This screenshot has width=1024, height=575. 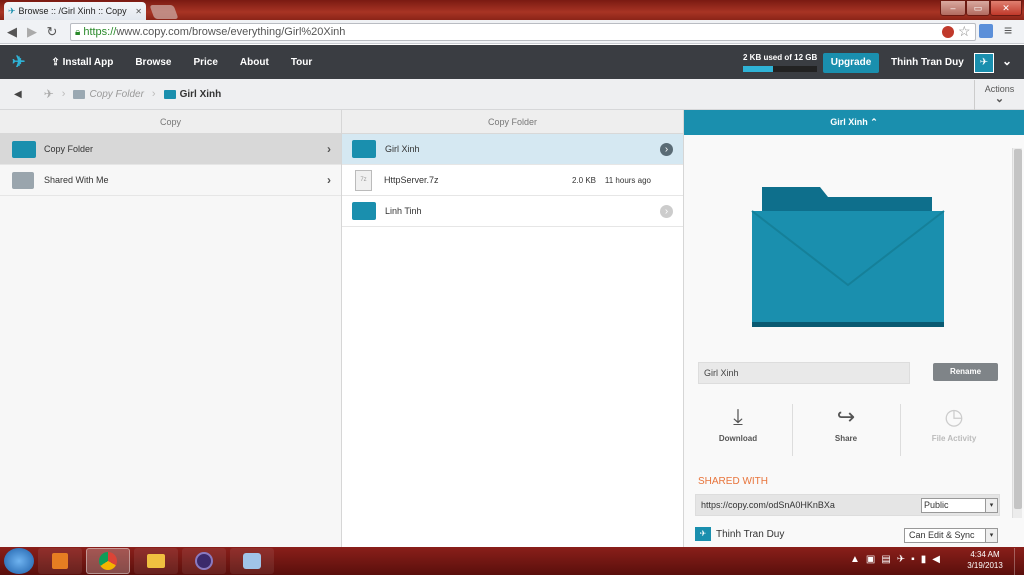 I want to click on column-header: Copy, so click(x=170, y=122).